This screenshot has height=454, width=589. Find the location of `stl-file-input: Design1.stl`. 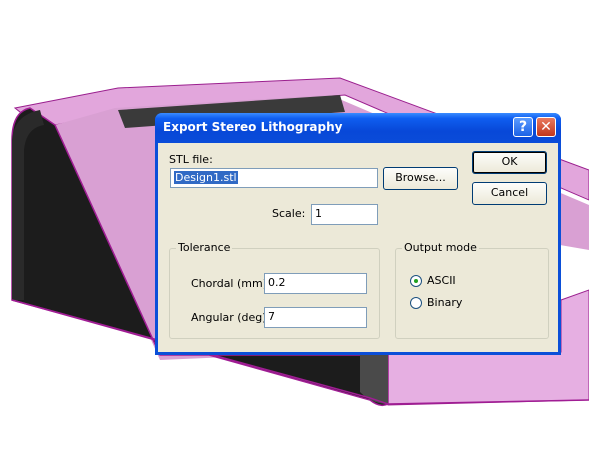

stl-file-input: Design1.stl is located at coordinates (274, 178).